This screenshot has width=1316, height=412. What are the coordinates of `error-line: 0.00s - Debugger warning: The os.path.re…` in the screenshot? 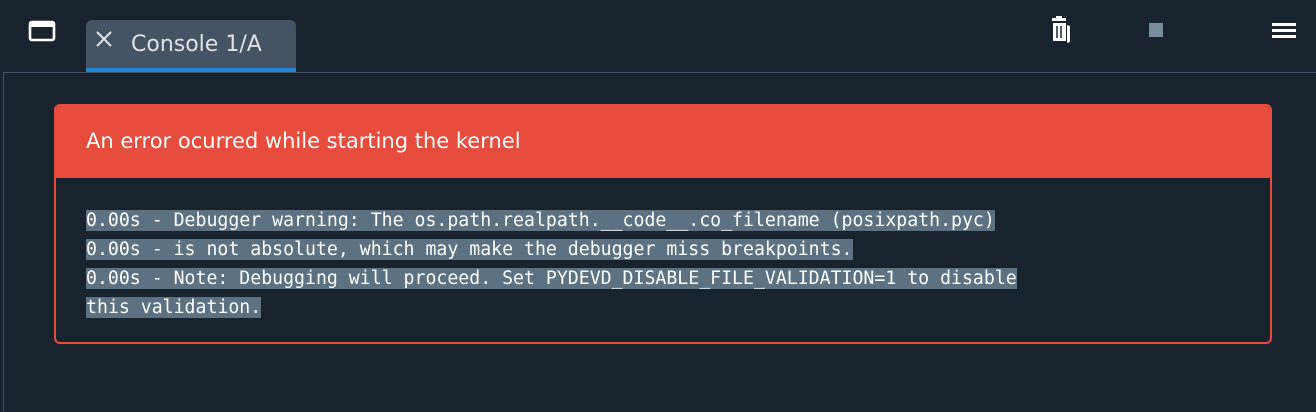 It's located at (540, 220).